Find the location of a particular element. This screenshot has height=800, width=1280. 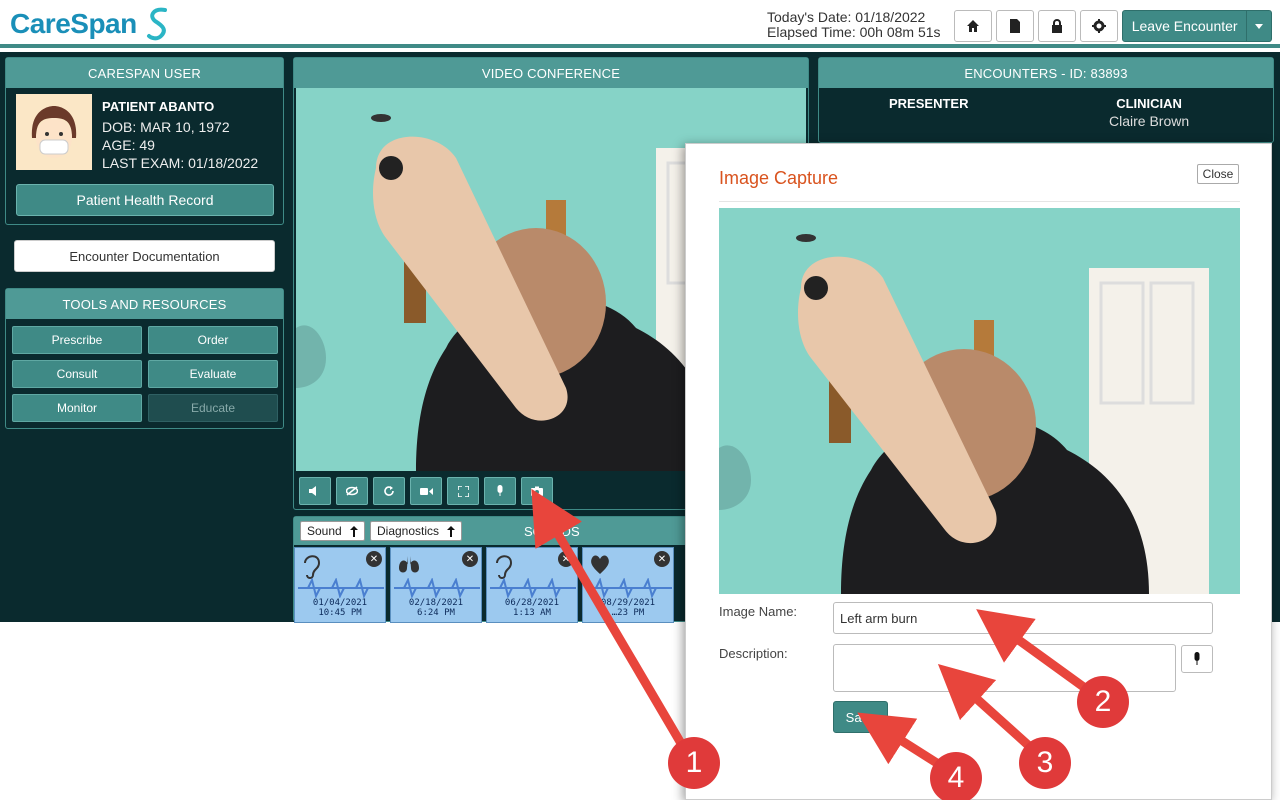

patient-age: AGE: 49 is located at coordinates (128, 145).